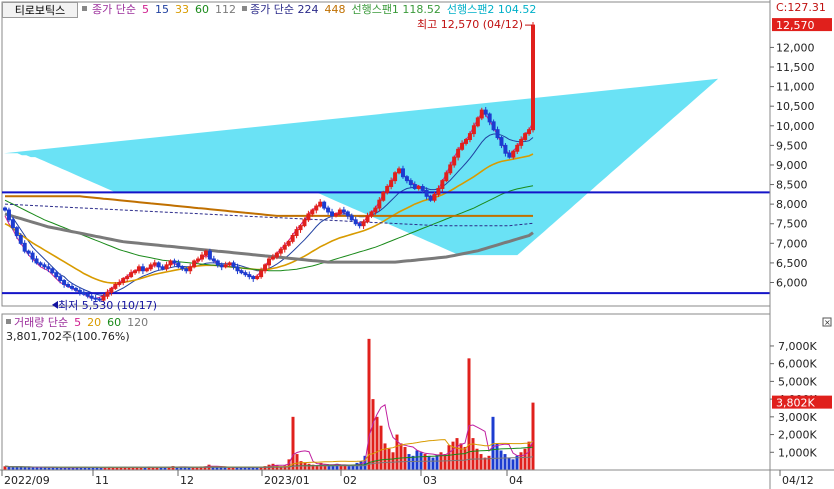 The height and width of the screenshot is (489, 834). Describe the element at coordinates (801, 7) in the screenshot. I see `corner-readout: C:127.31` at that location.